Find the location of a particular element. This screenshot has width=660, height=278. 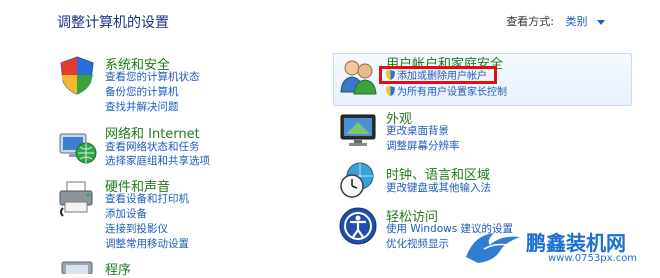

printer-icon is located at coordinates (77, 198).